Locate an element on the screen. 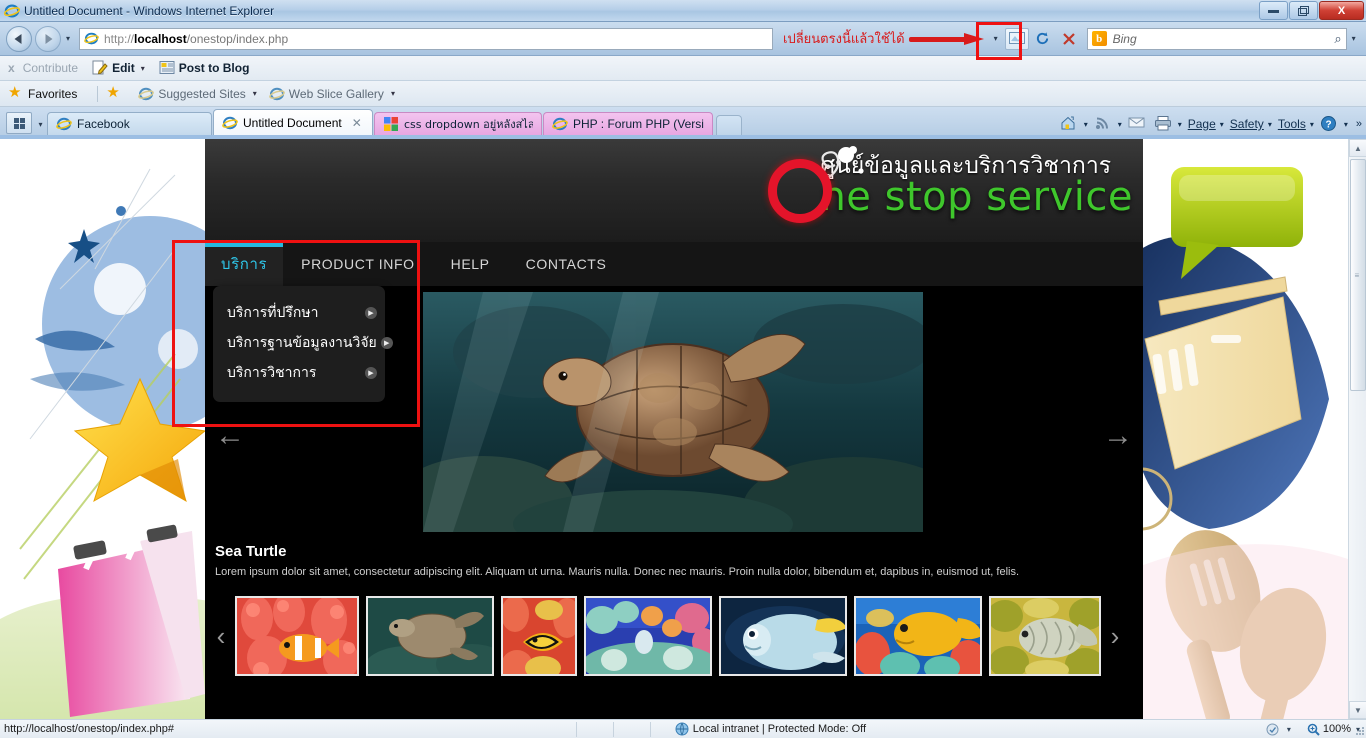  thumbnail-angelfish is located at coordinates (539, 635).